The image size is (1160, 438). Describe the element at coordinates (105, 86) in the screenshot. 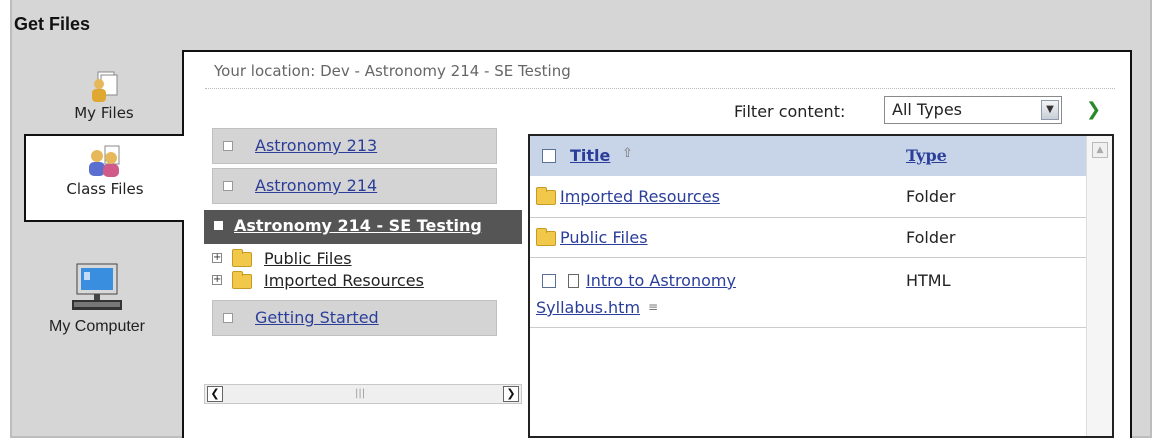

I see `my-files-icon` at that location.